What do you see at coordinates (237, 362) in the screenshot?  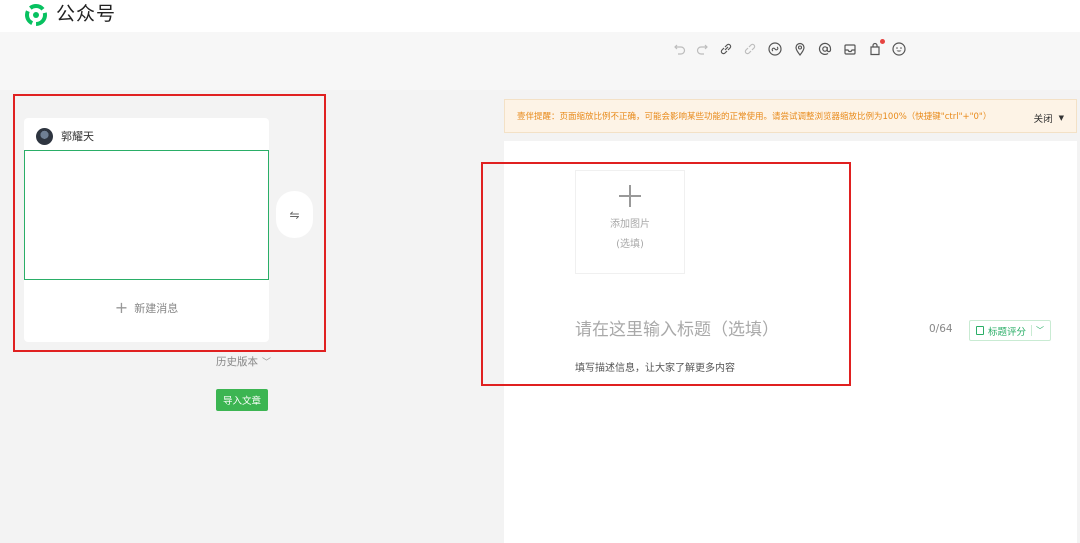 I see `history-label: 历史版本` at bounding box center [237, 362].